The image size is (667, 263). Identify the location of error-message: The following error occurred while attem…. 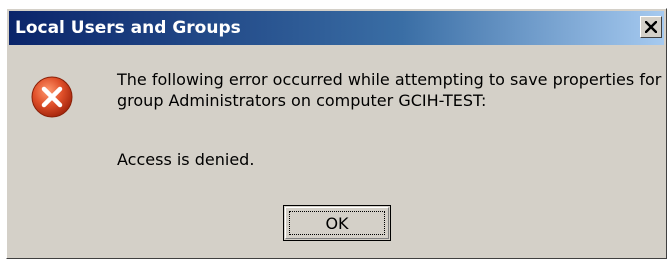
(389, 90).